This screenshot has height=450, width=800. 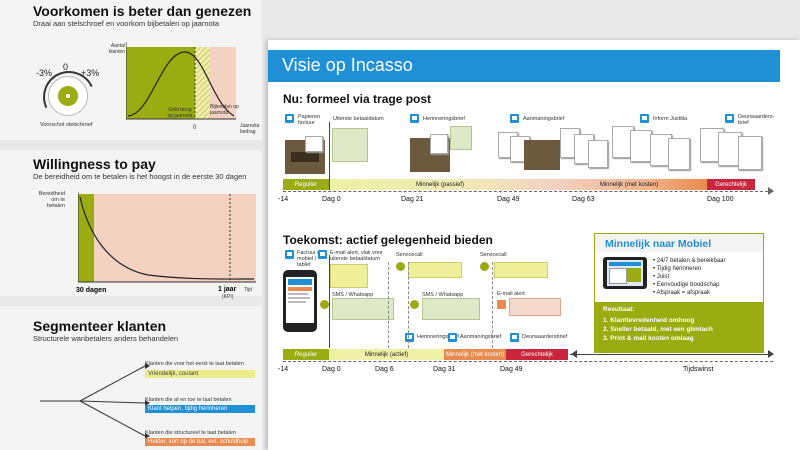 I want to click on future-seg-gerechtelijk: Gerechtelijk, so click(x=537, y=354).